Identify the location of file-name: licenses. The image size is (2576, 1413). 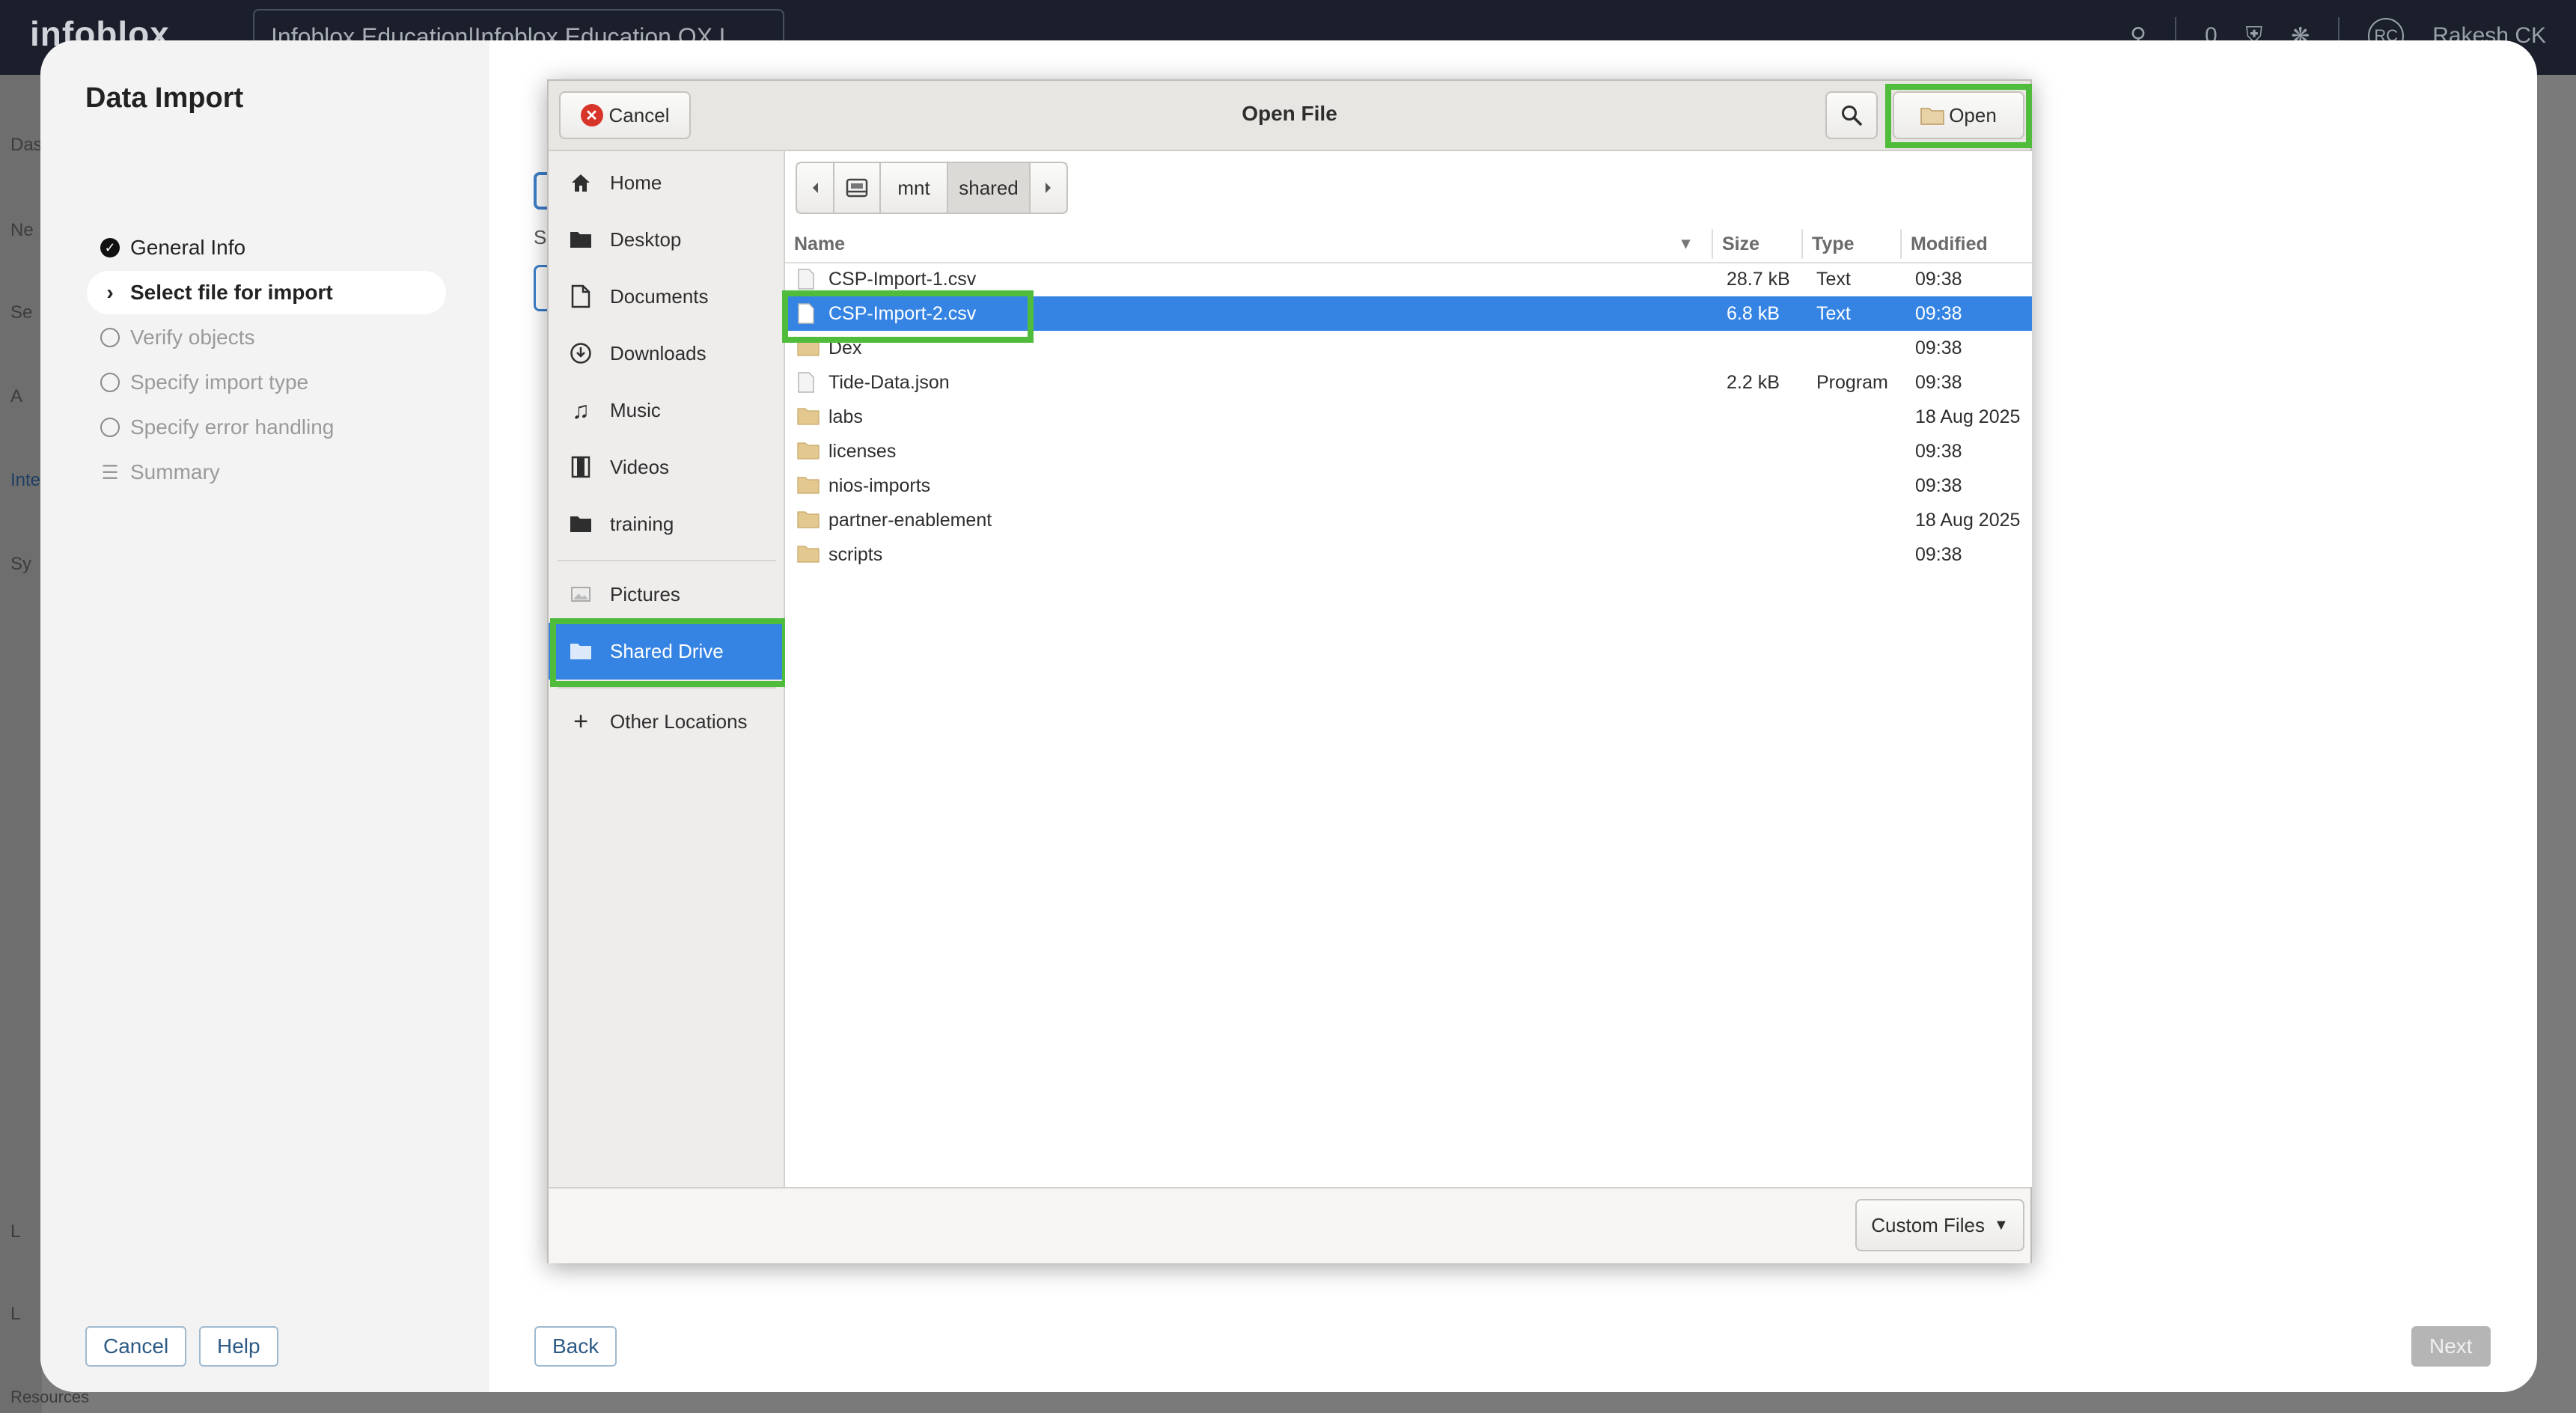
(862, 451).